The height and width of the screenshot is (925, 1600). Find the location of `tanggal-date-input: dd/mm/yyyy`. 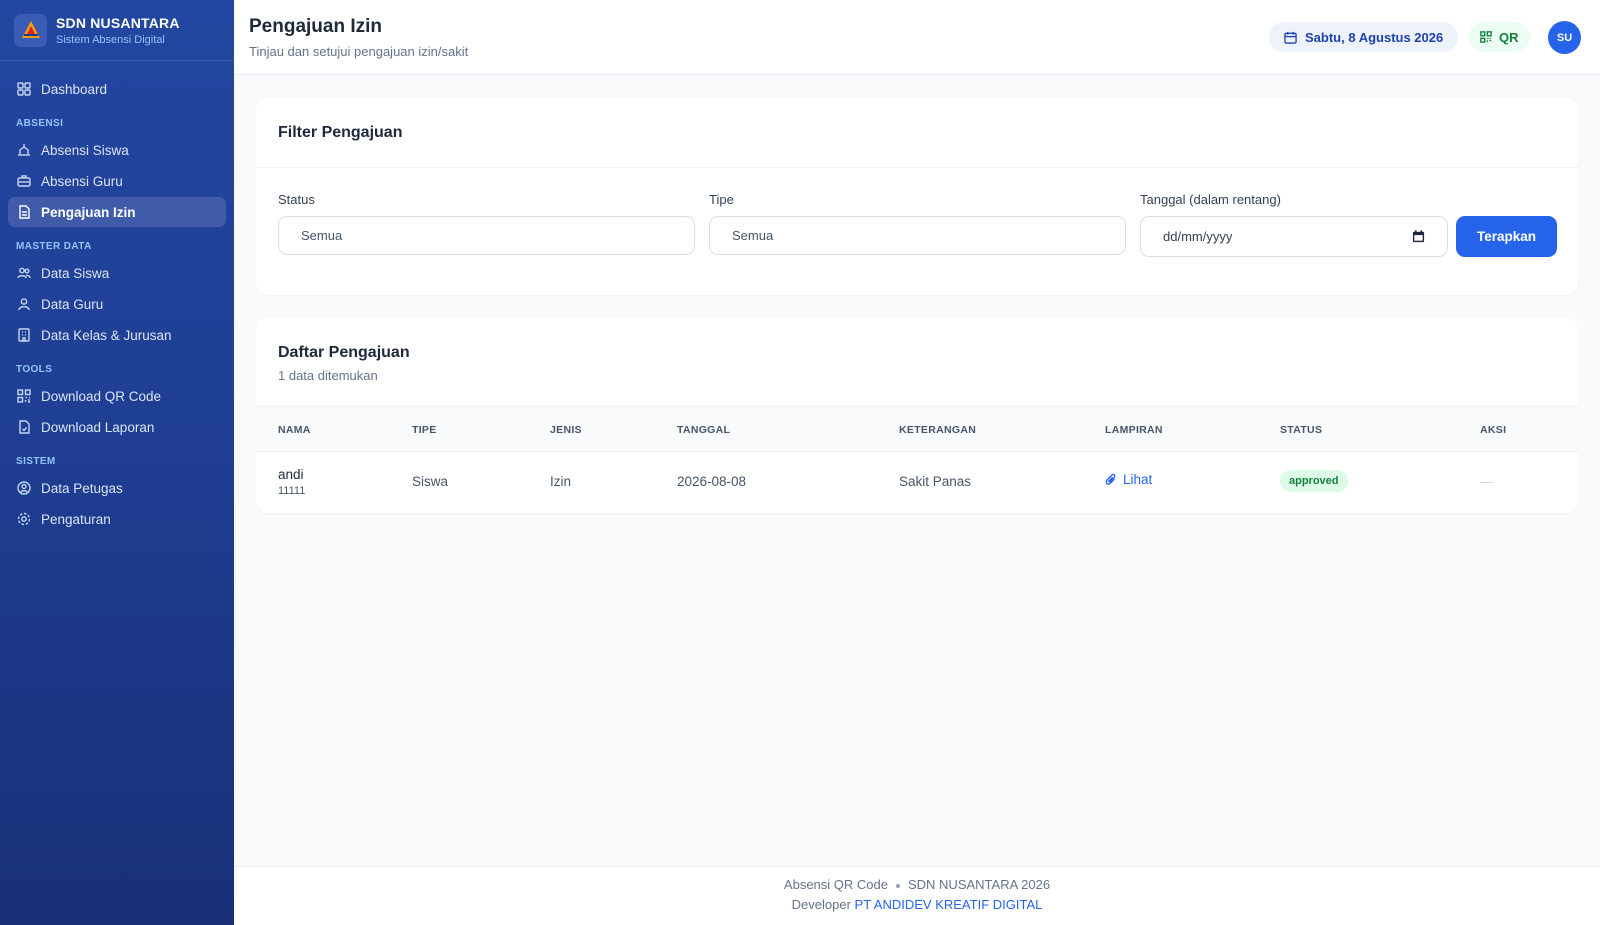

tanggal-date-input: dd/mm/yyyy is located at coordinates (1294, 236).